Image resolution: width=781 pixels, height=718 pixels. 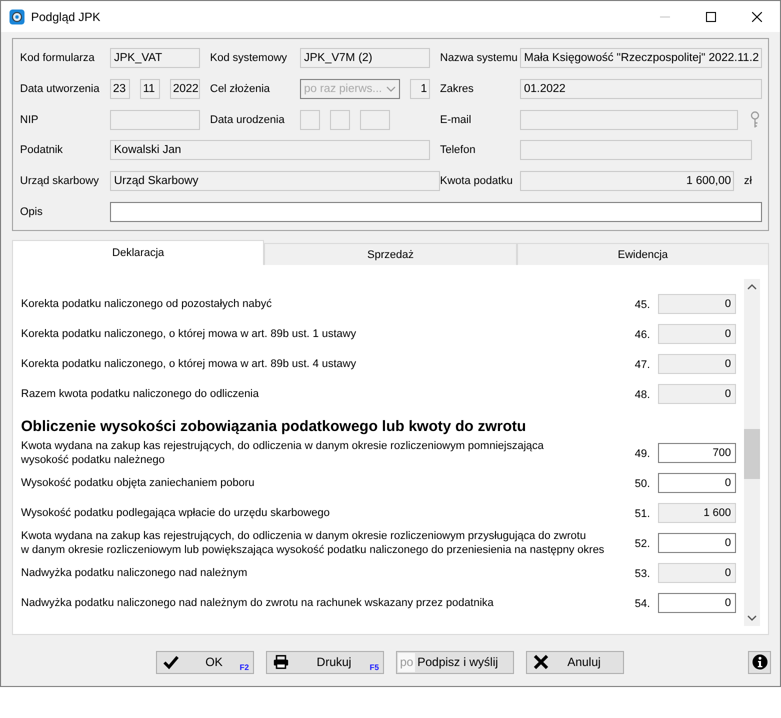 What do you see at coordinates (30, 120) in the screenshot?
I see `field-label: NIP` at bounding box center [30, 120].